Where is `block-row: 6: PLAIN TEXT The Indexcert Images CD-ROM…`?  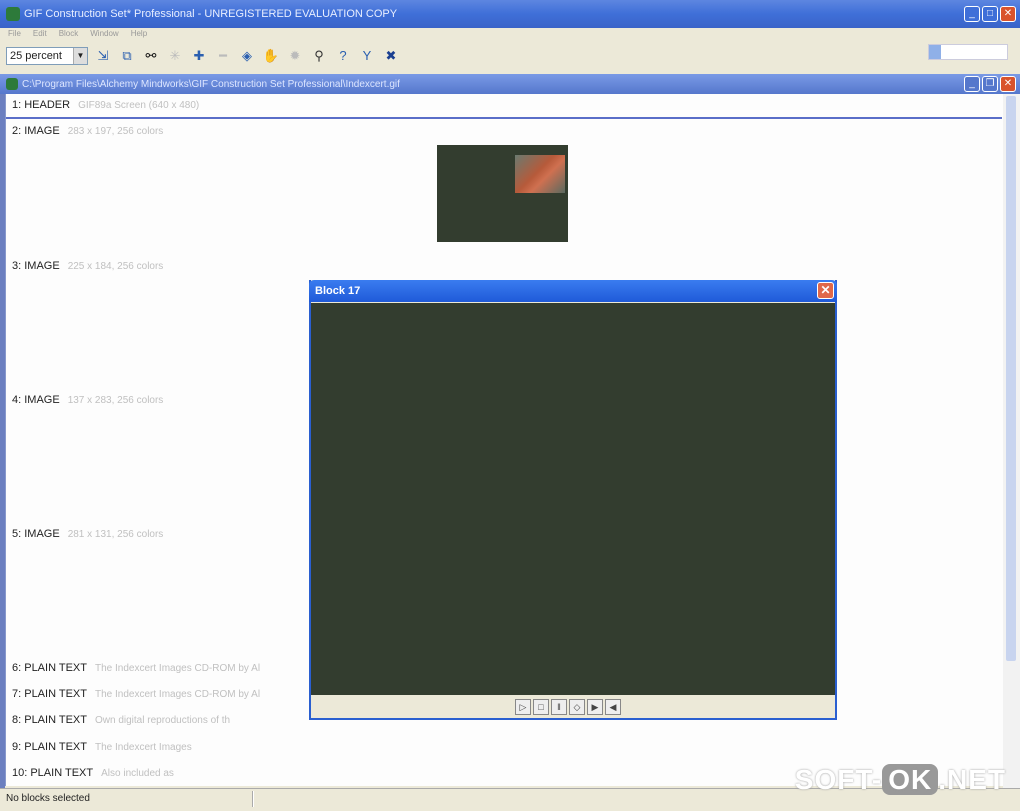
block-row: 6: PLAIN TEXT The Indexcert Images CD-ROM… is located at coordinates (136, 668).